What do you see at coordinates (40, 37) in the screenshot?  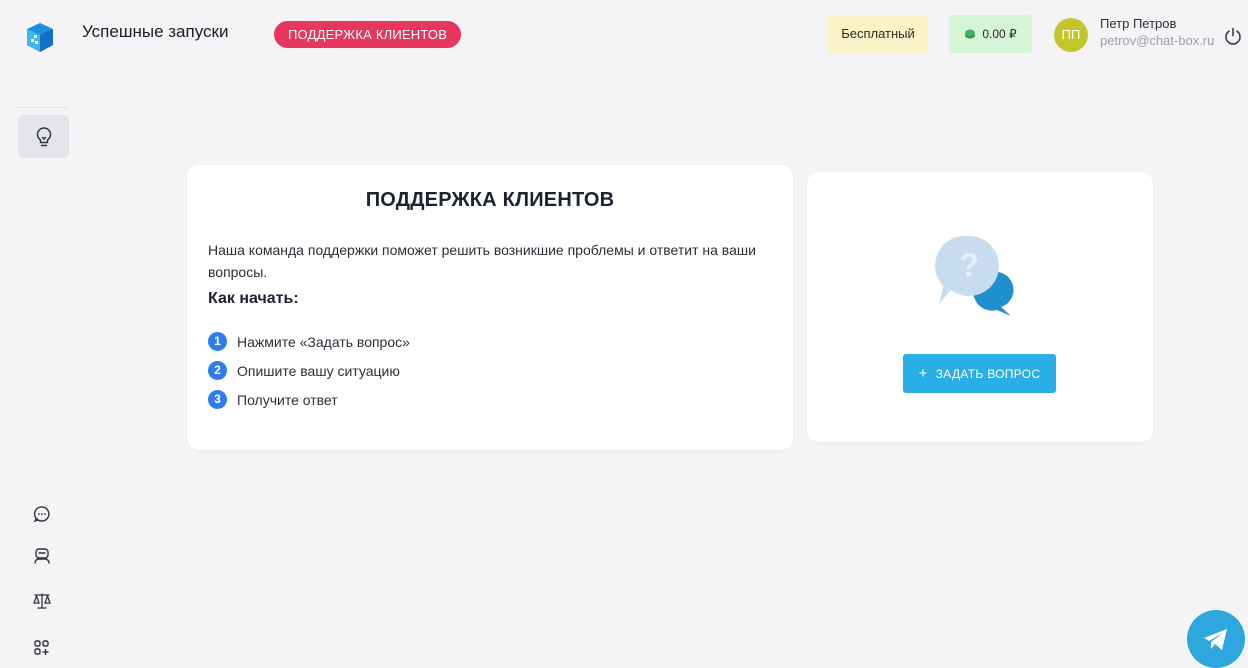 I see `app-logo-icon` at bounding box center [40, 37].